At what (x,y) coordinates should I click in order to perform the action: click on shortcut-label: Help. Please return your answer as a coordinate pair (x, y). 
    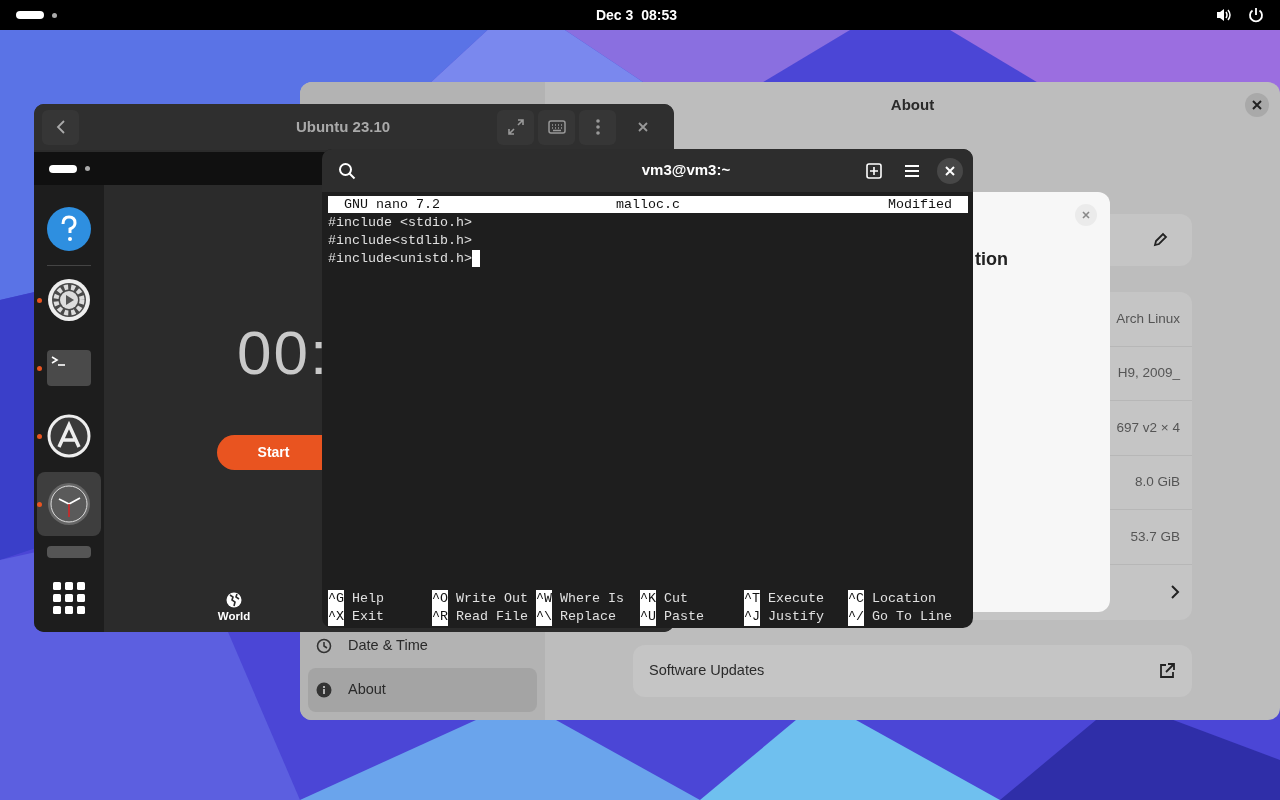
    Looking at the image, I should click on (368, 599).